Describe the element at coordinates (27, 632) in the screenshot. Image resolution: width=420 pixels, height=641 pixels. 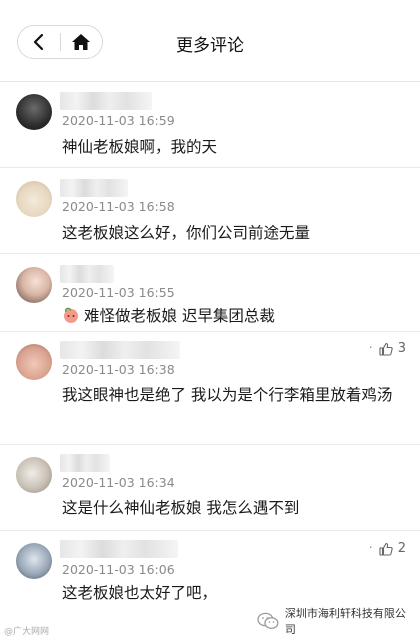
I see `watermark-left: @广大网网` at that location.